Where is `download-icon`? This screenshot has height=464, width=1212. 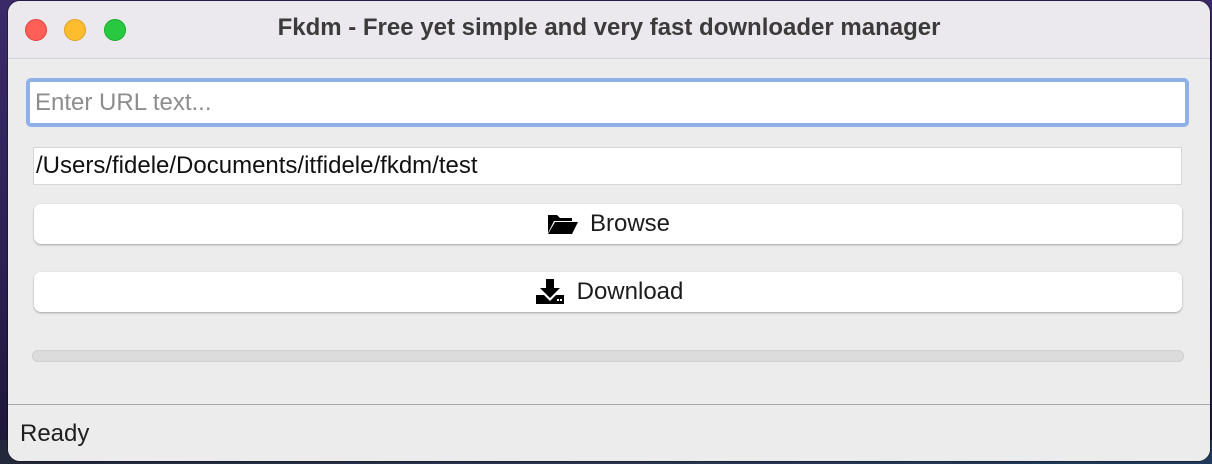
download-icon is located at coordinates (550, 292).